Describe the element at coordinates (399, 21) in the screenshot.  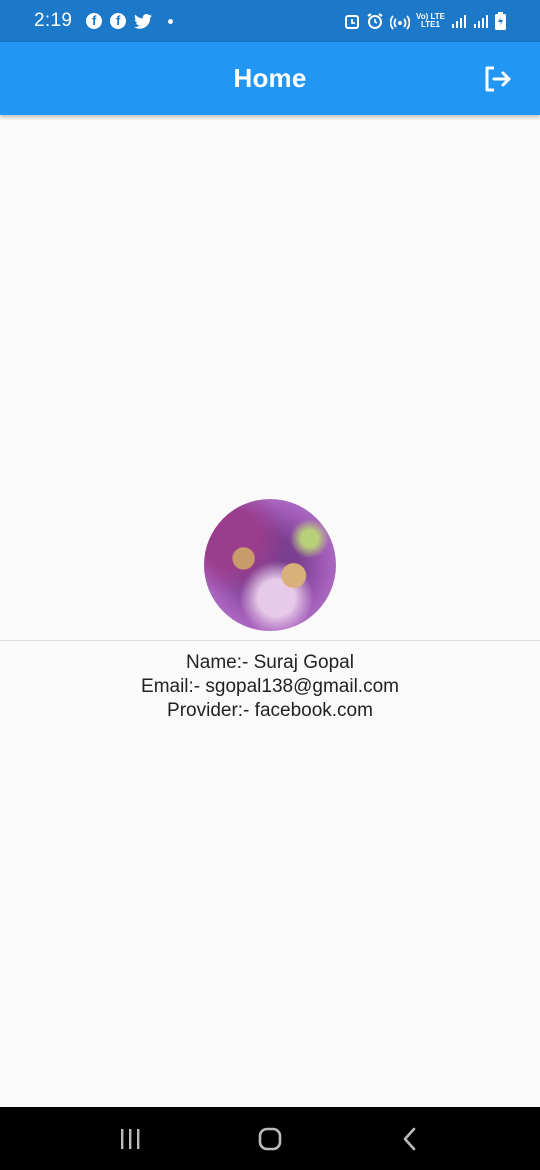
I see `hotspot-icon` at that location.